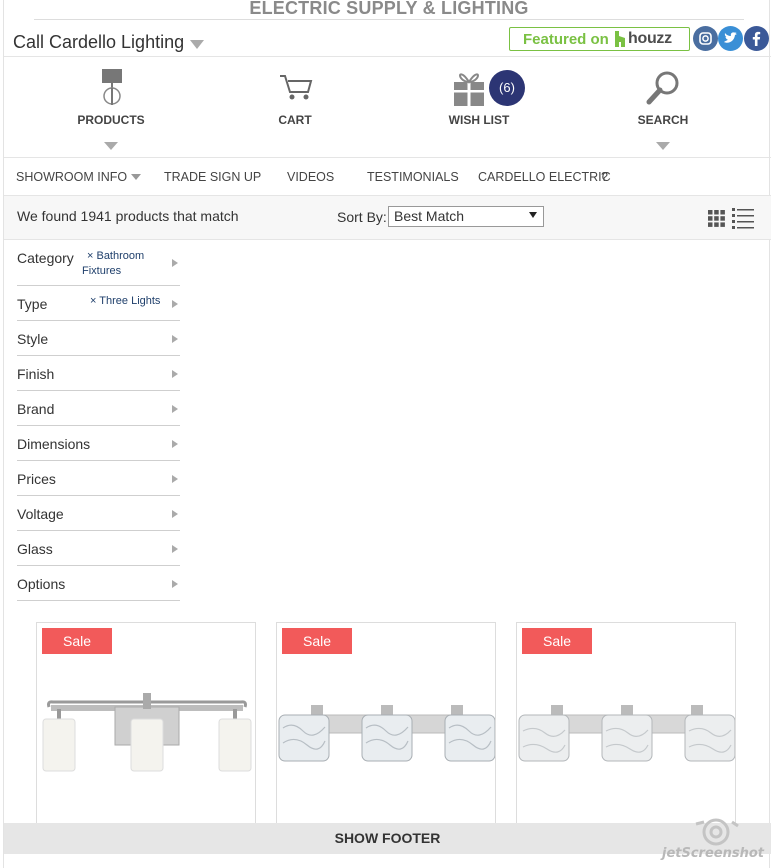  I want to click on filter-label: Voltage, so click(40, 514).